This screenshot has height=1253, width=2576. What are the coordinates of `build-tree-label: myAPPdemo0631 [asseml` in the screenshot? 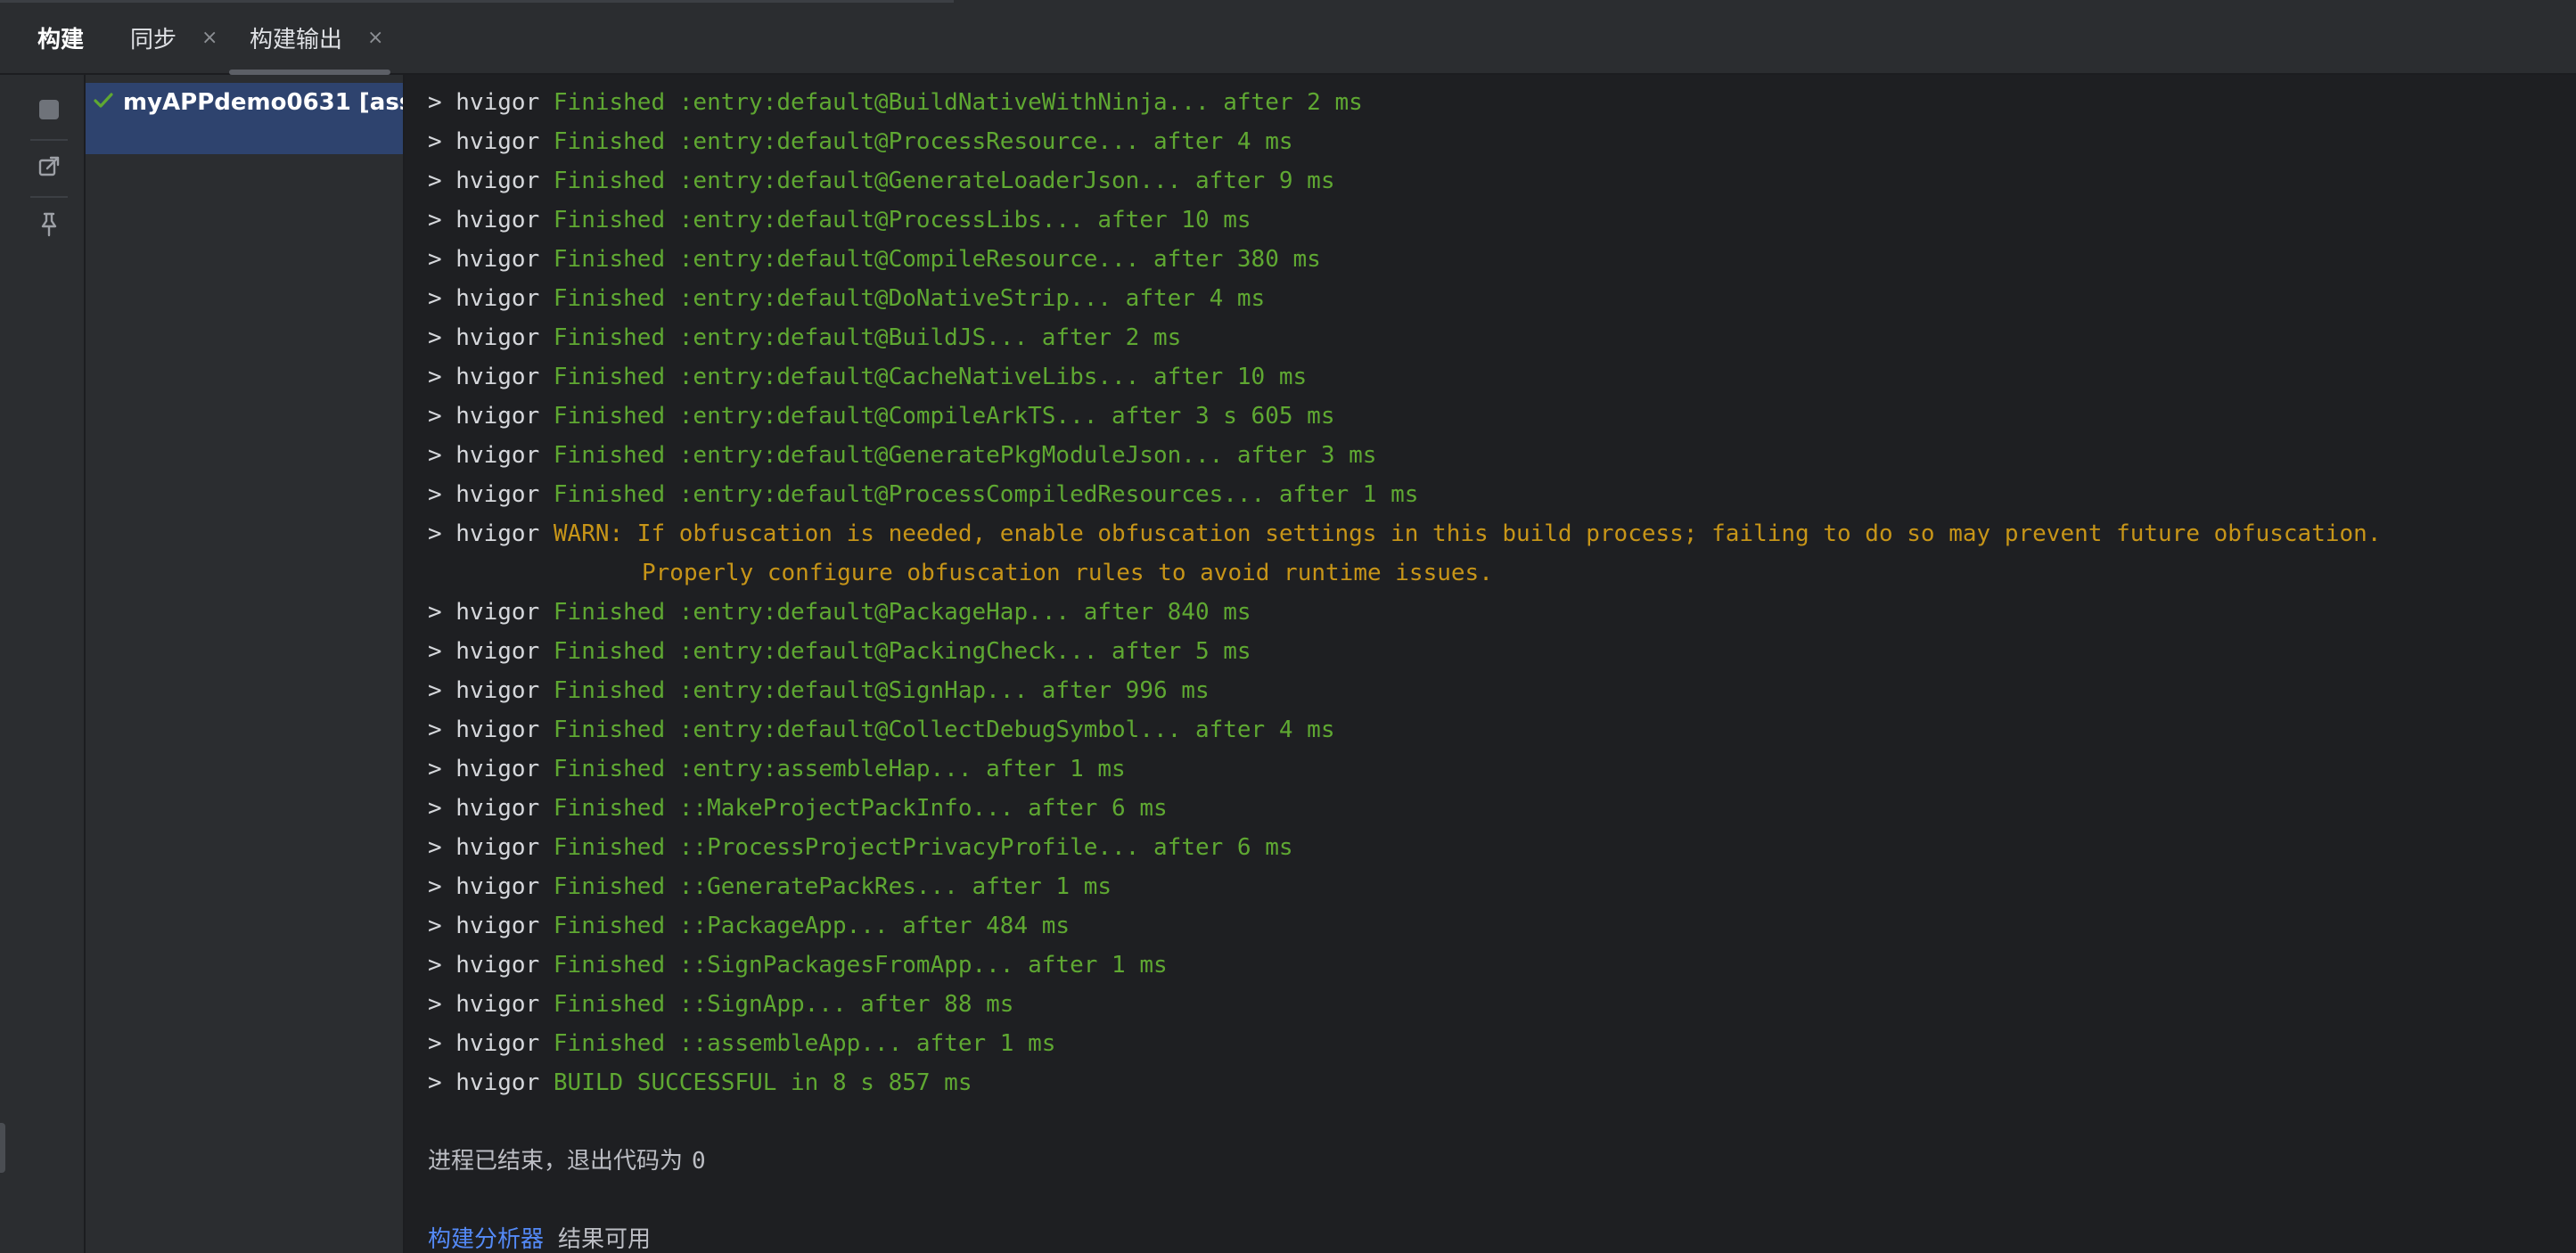 It's located at (263, 102).